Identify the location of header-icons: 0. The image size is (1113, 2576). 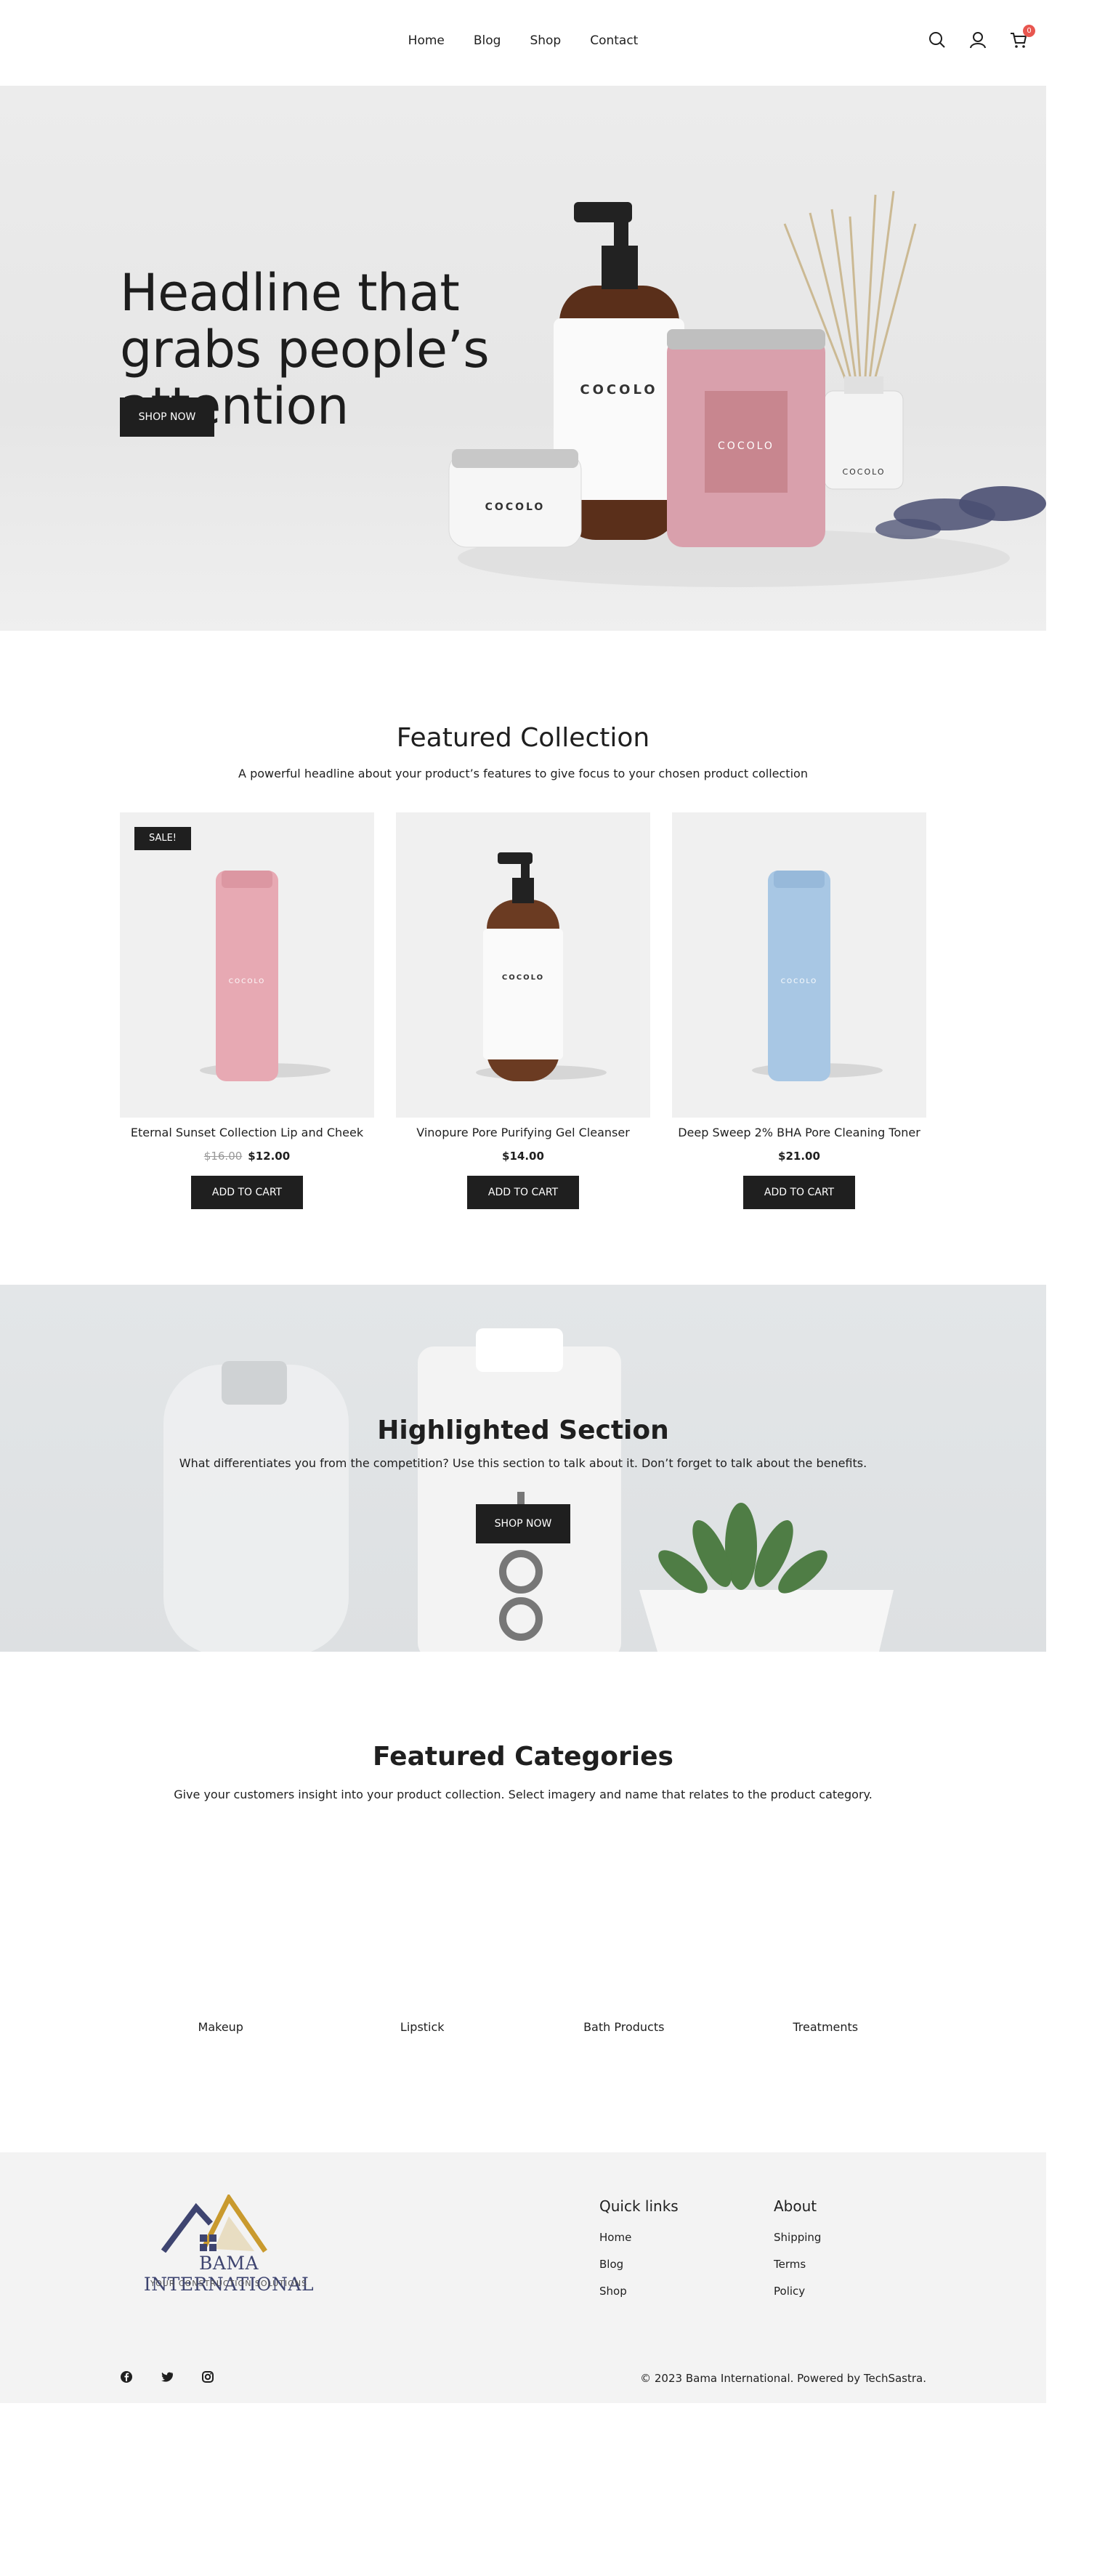
(981, 37).